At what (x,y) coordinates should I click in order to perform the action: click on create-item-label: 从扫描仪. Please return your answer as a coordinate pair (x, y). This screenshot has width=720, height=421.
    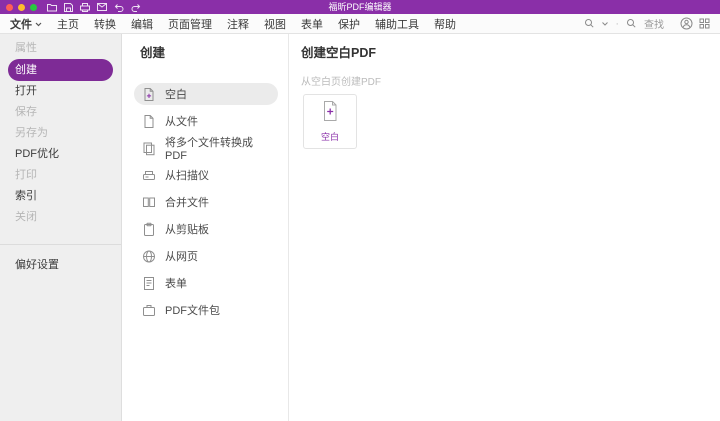
    Looking at the image, I should click on (187, 176).